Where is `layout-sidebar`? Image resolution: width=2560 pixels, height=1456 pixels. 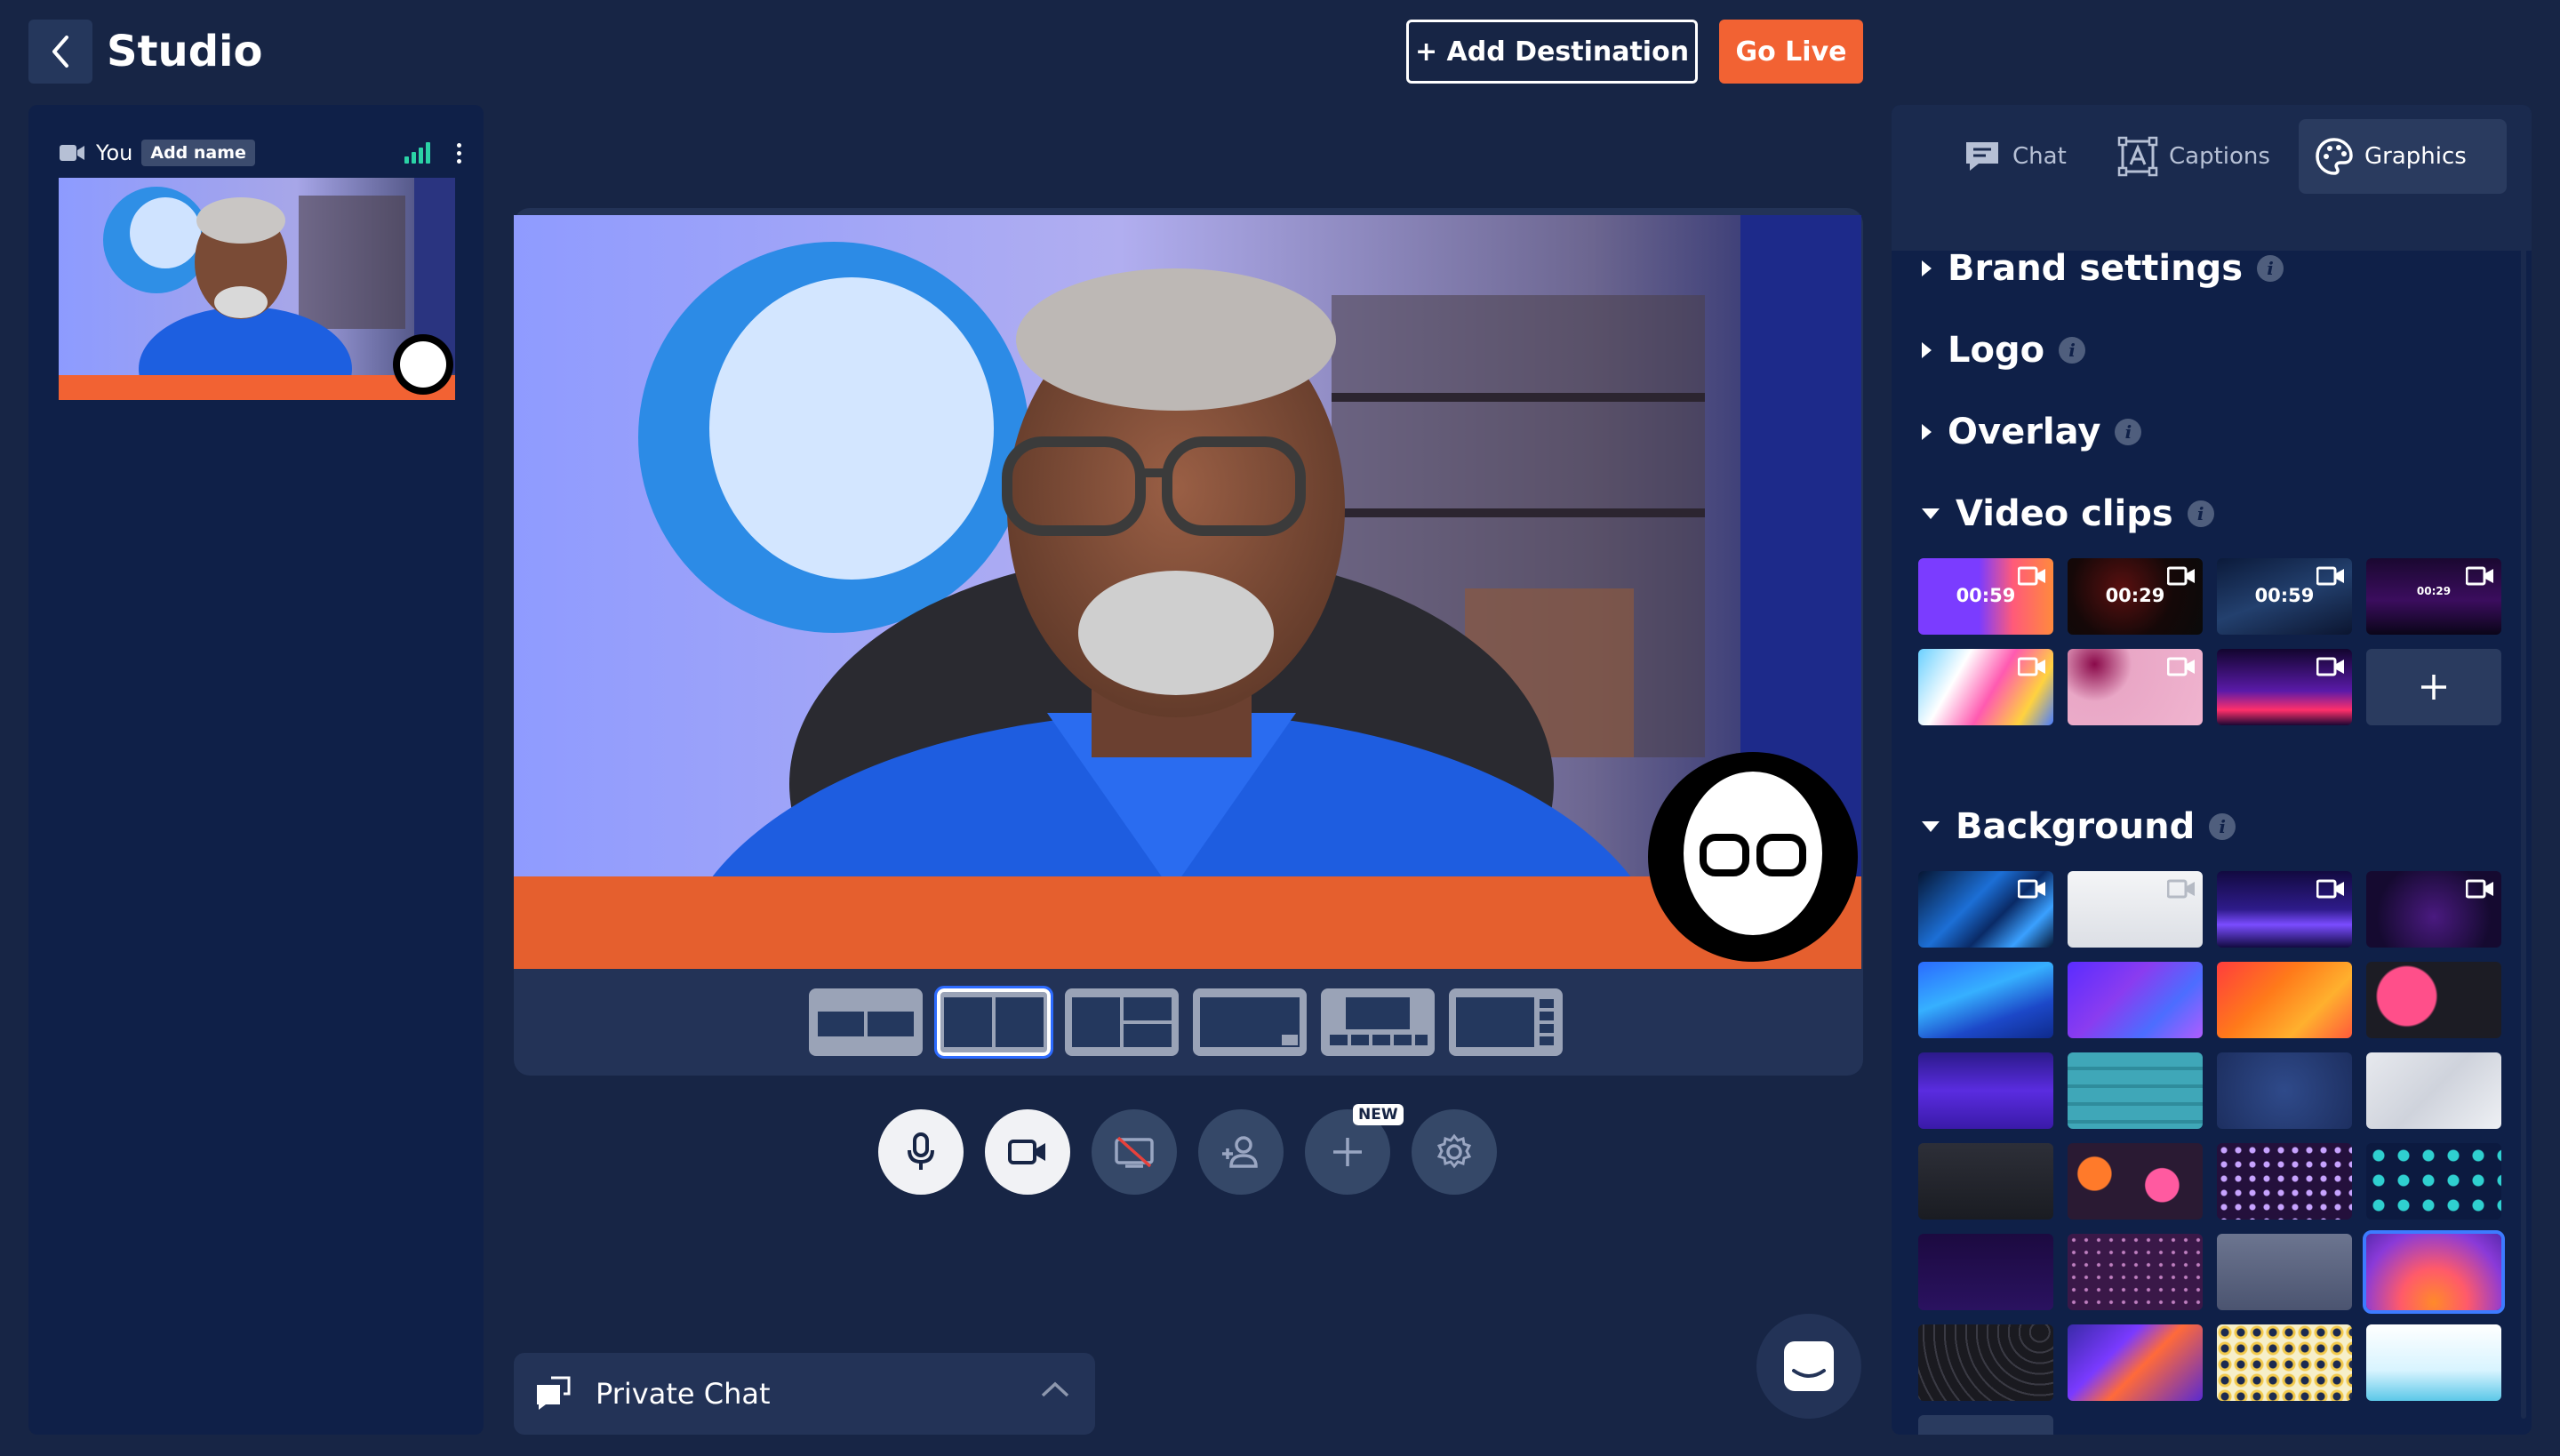 layout-sidebar is located at coordinates (1506, 1022).